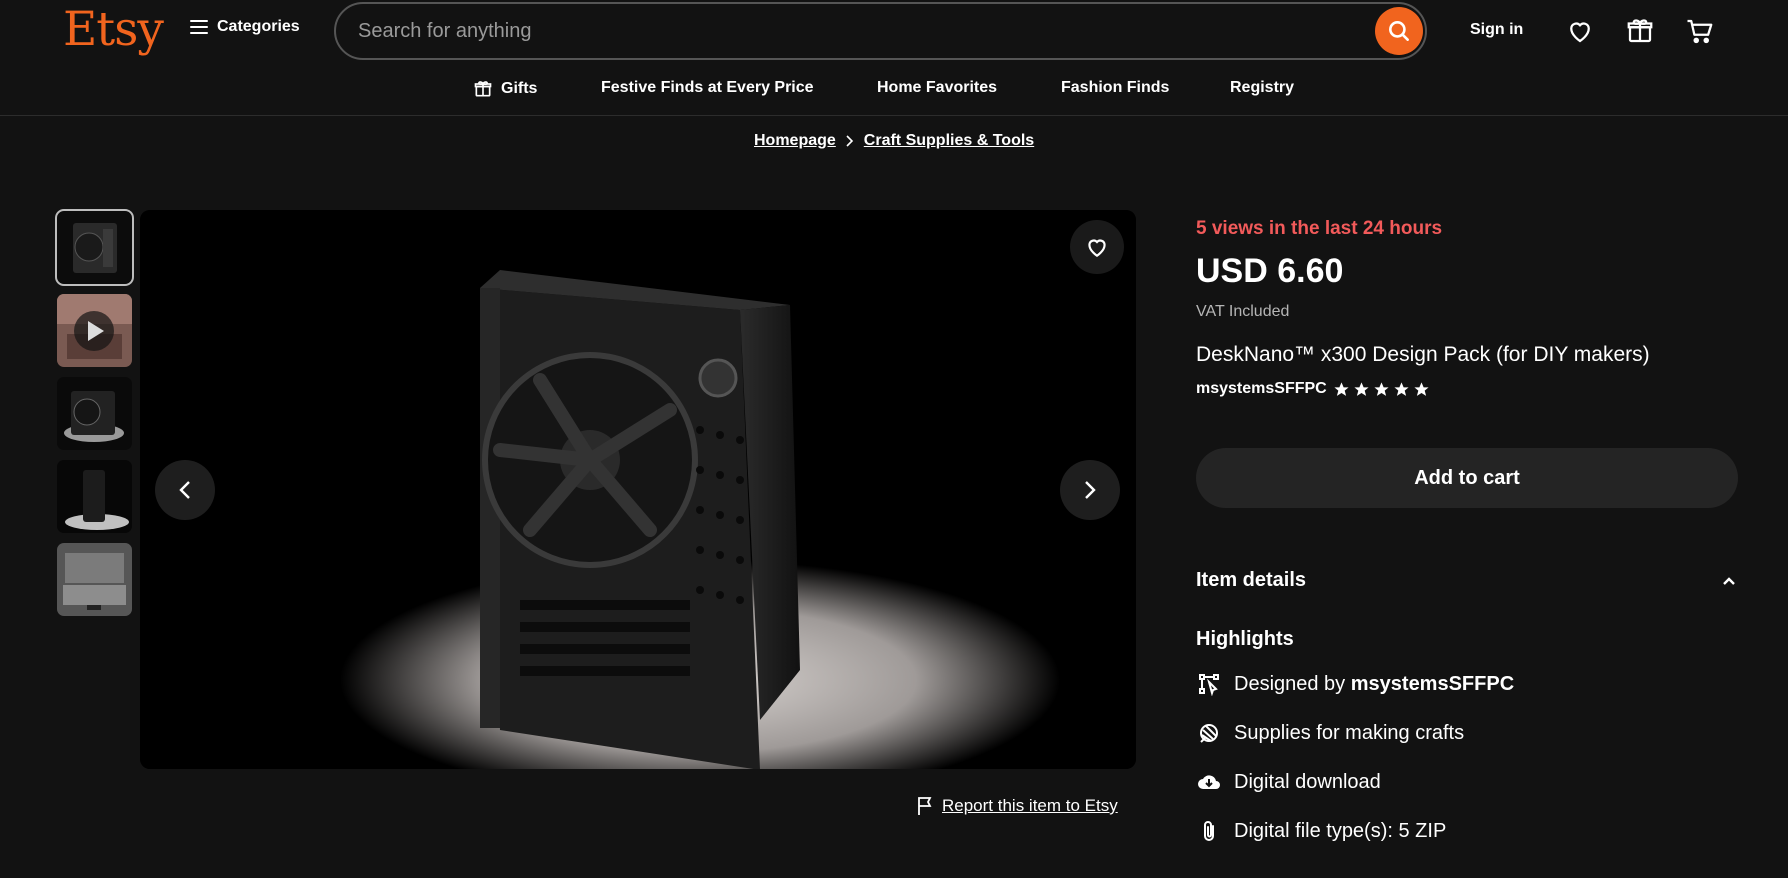  What do you see at coordinates (1209, 782) in the screenshot?
I see `cloud-download-icon` at bounding box center [1209, 782].